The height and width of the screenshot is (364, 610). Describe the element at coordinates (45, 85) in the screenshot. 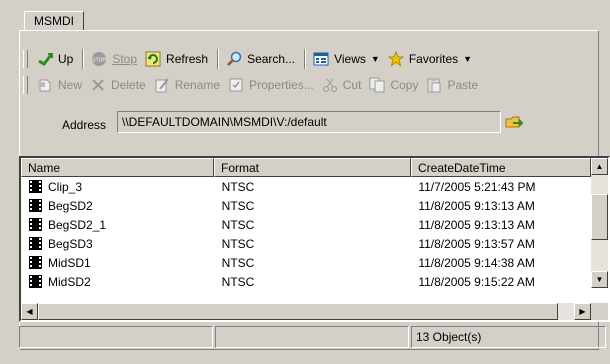

I see `new-icon` at that location.